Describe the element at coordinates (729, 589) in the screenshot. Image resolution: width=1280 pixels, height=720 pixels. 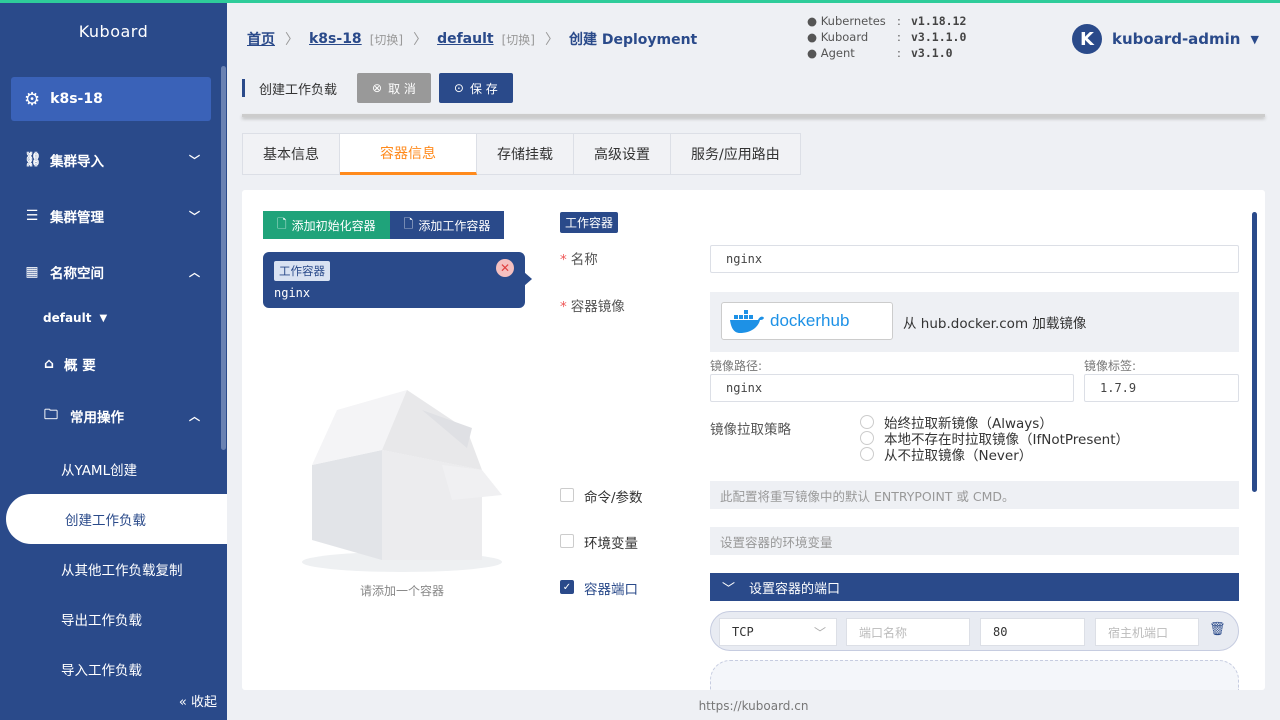
I see `chevron-down-icon: ﹀` at that location.